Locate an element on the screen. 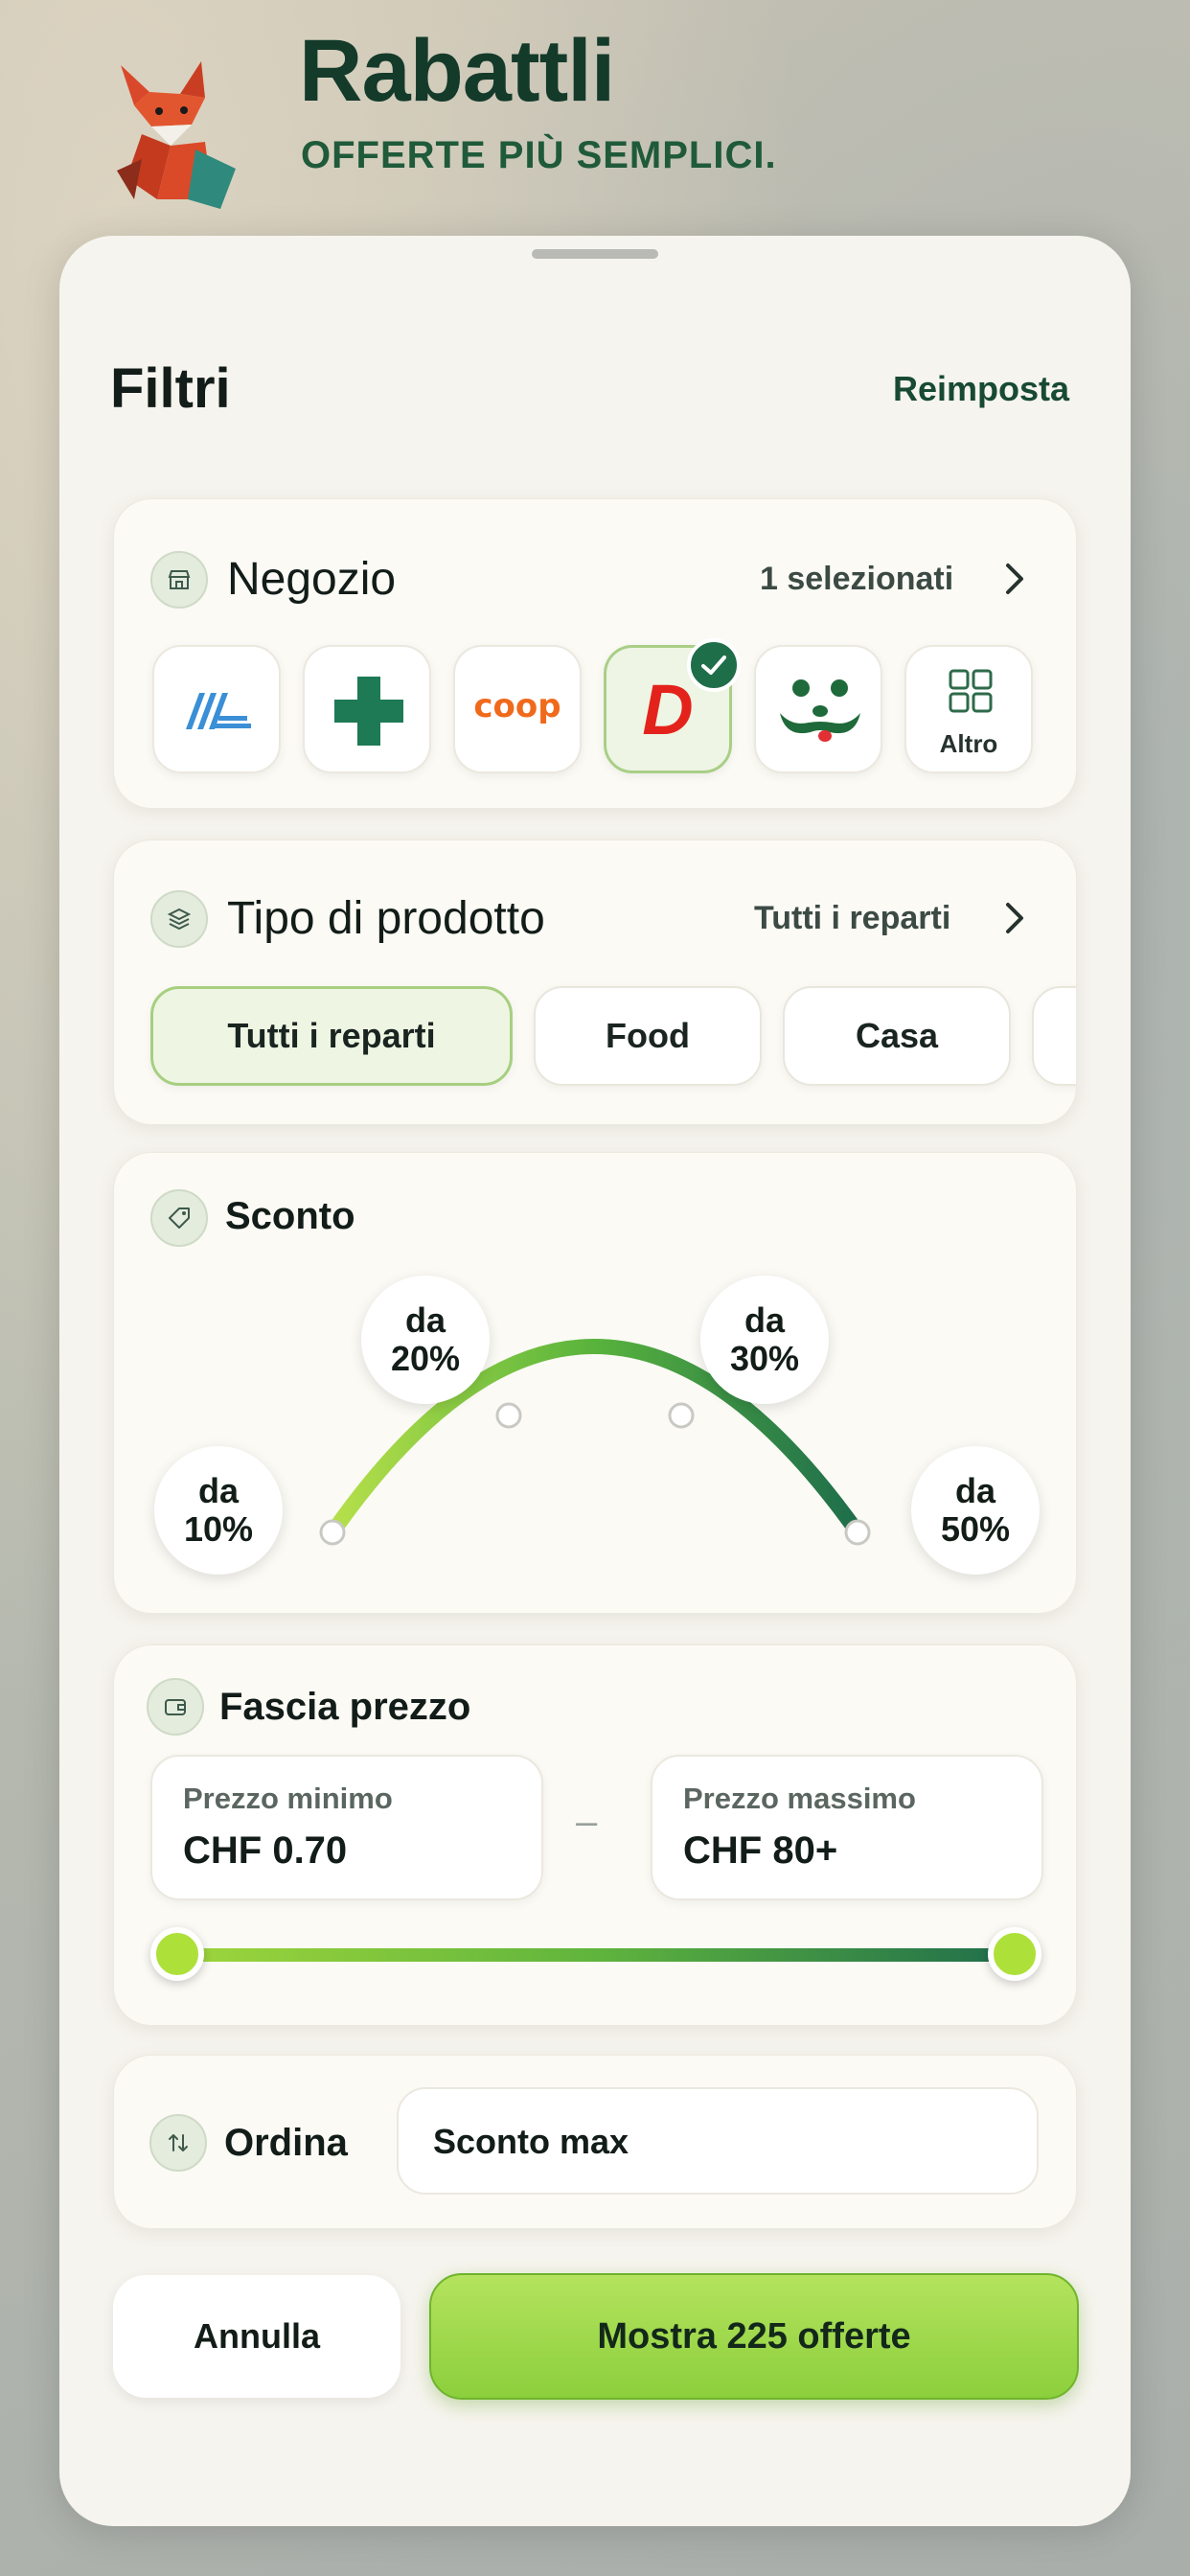 Image resolution: width=1190 pixels, height=2576 pixels. store-tile-denner: D is located at coordinates (672, 705).